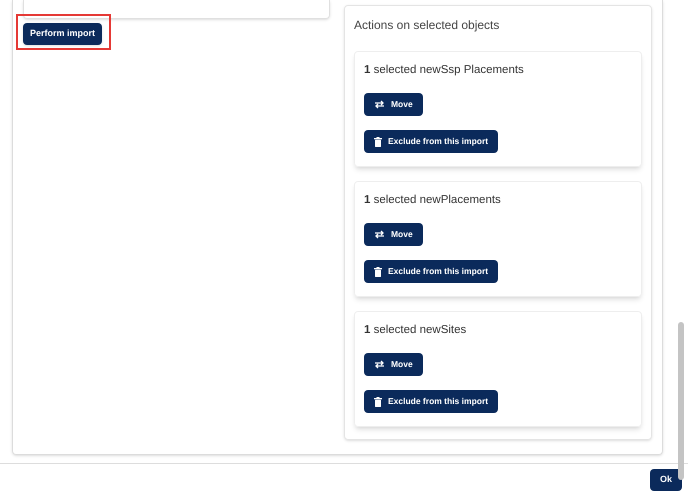 The width and height of the screenshot is (688, 496). I want to click on section-title: Actions on selected objects, so click(427, 25).